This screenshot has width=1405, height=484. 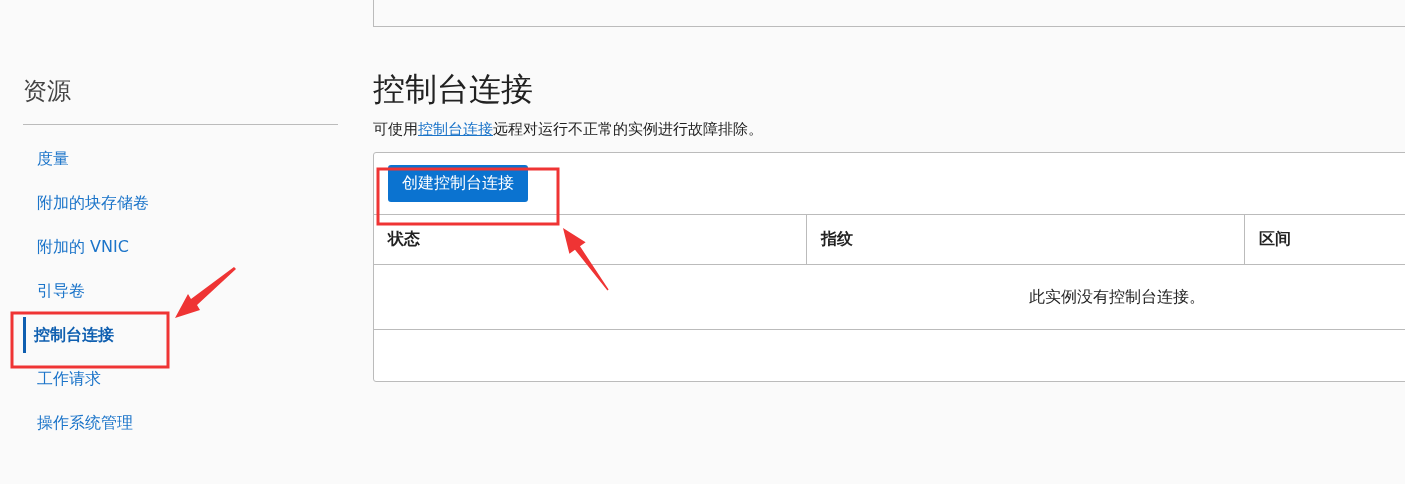 I want to click on empty-message: 此实例没有控制台连接。, so click(x=1117, y=296).